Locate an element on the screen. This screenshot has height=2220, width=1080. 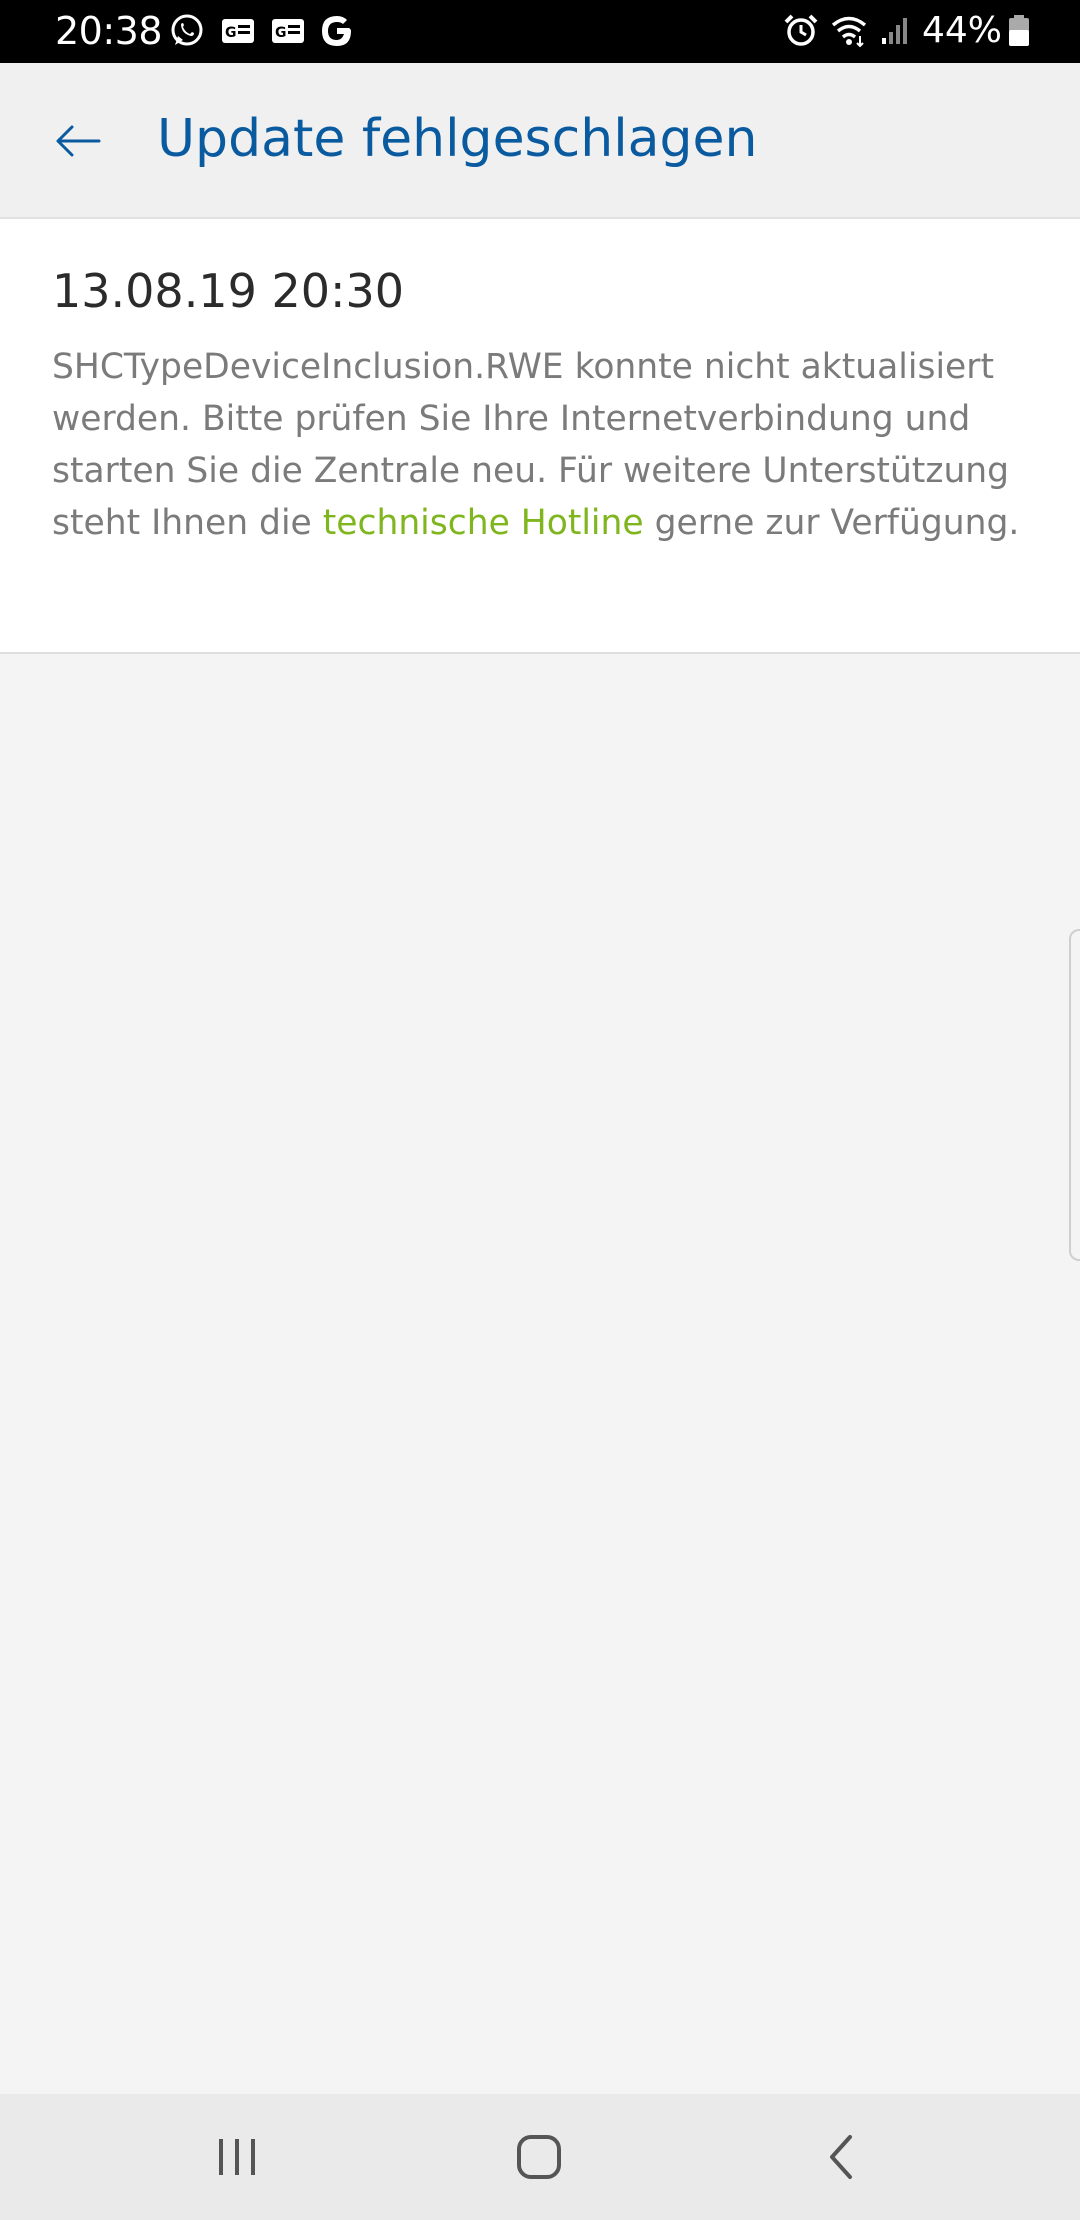
app-bar: Update fehlgeschlagen is located at coordinates (540, 141).